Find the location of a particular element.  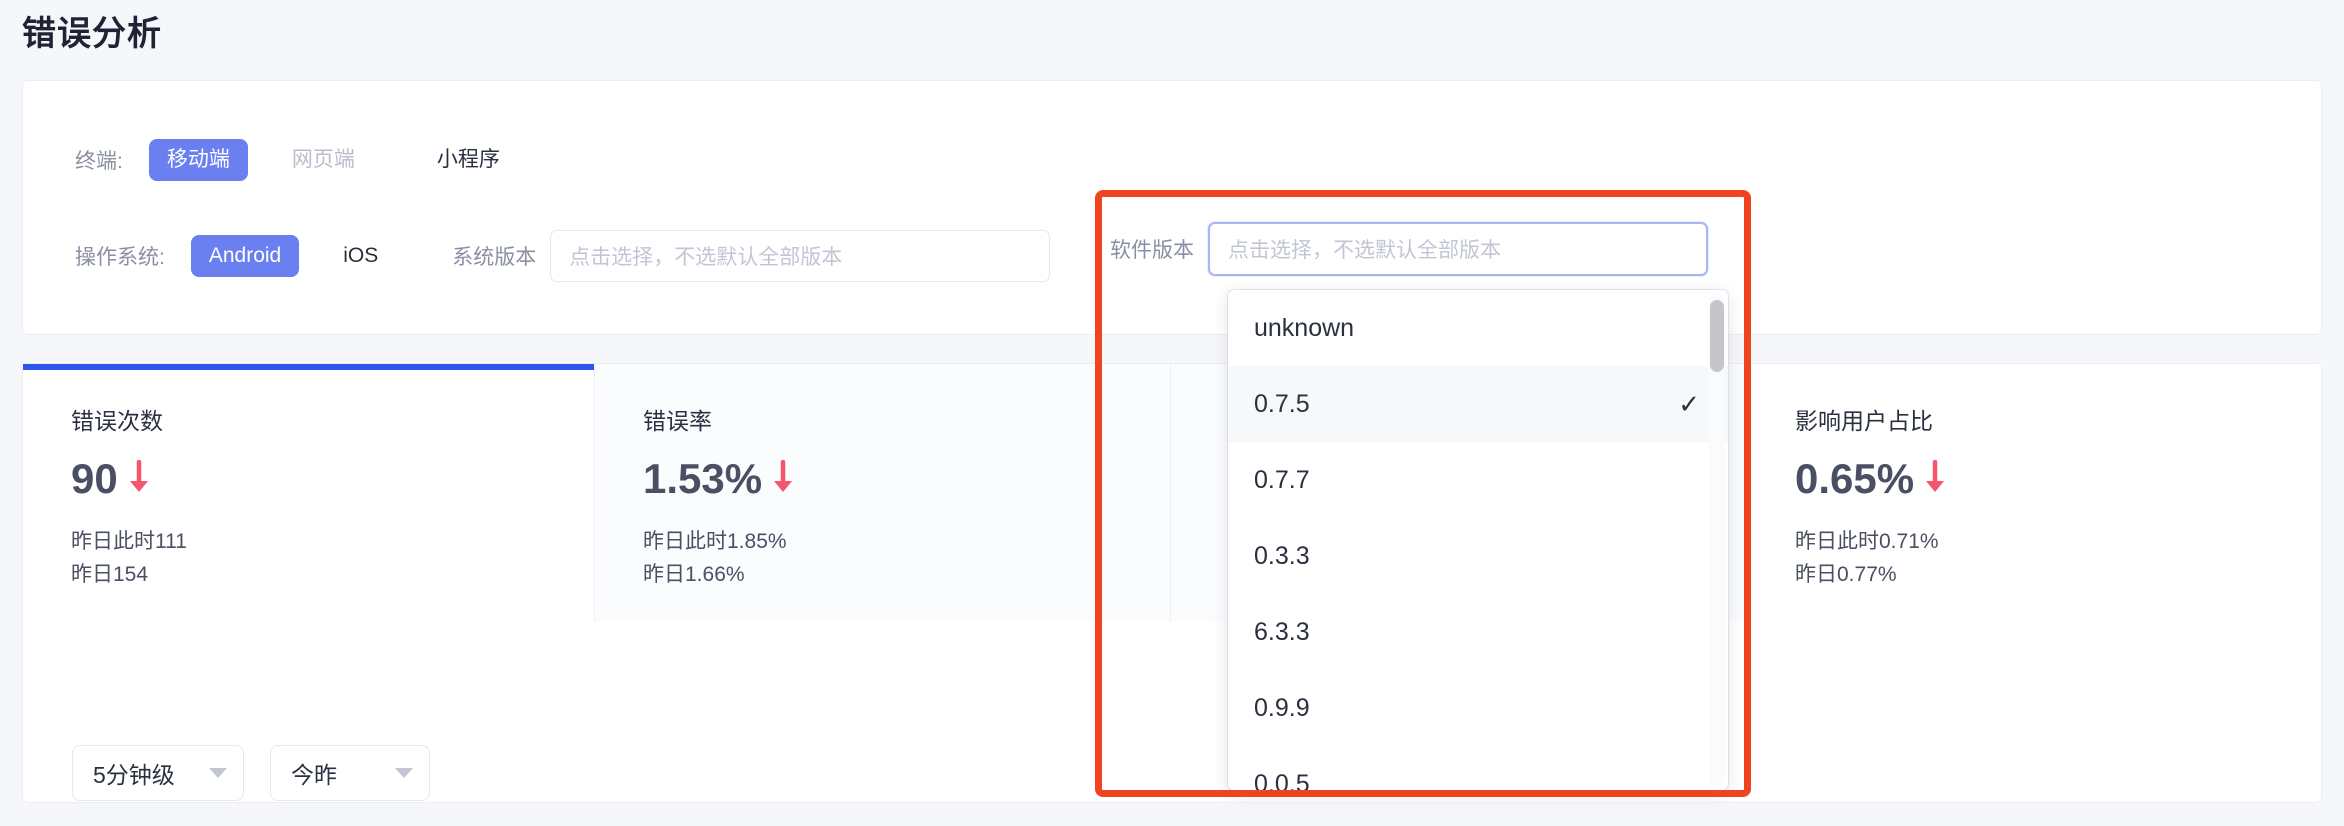

os-option-android: Android is located at coordinates (245, 256).